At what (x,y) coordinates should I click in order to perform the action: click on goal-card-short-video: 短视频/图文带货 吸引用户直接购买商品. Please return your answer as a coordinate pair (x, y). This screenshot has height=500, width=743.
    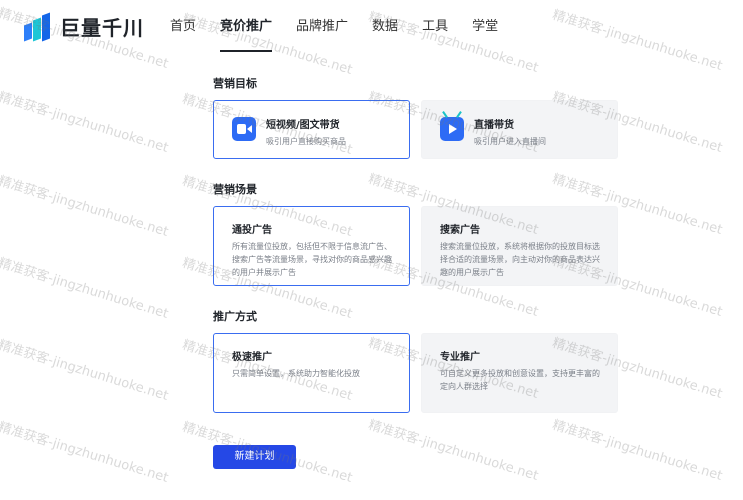
    Looking at the image, I should click on (311, 129).